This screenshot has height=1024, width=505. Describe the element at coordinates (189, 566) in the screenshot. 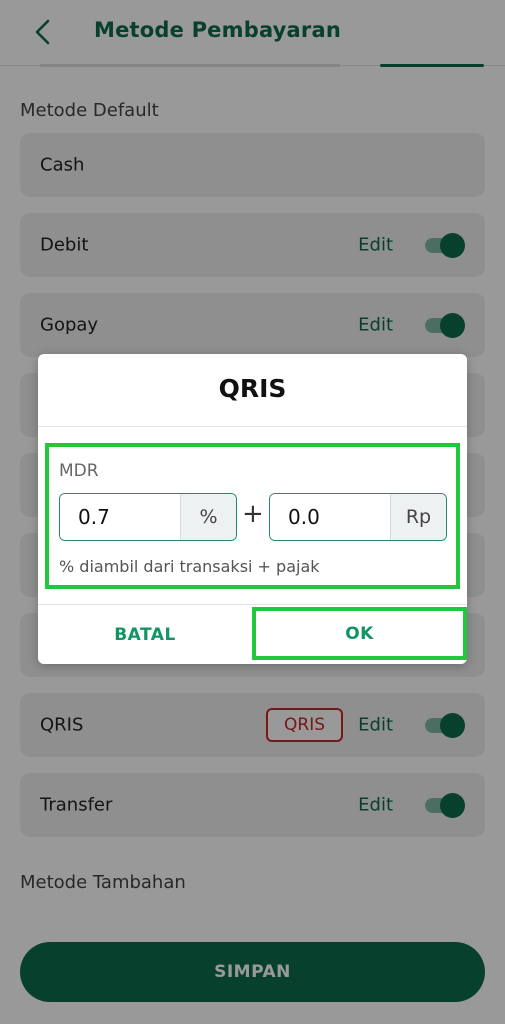

I see `mdr-help-text: % diambil dari transaksi + pajak` at that location.